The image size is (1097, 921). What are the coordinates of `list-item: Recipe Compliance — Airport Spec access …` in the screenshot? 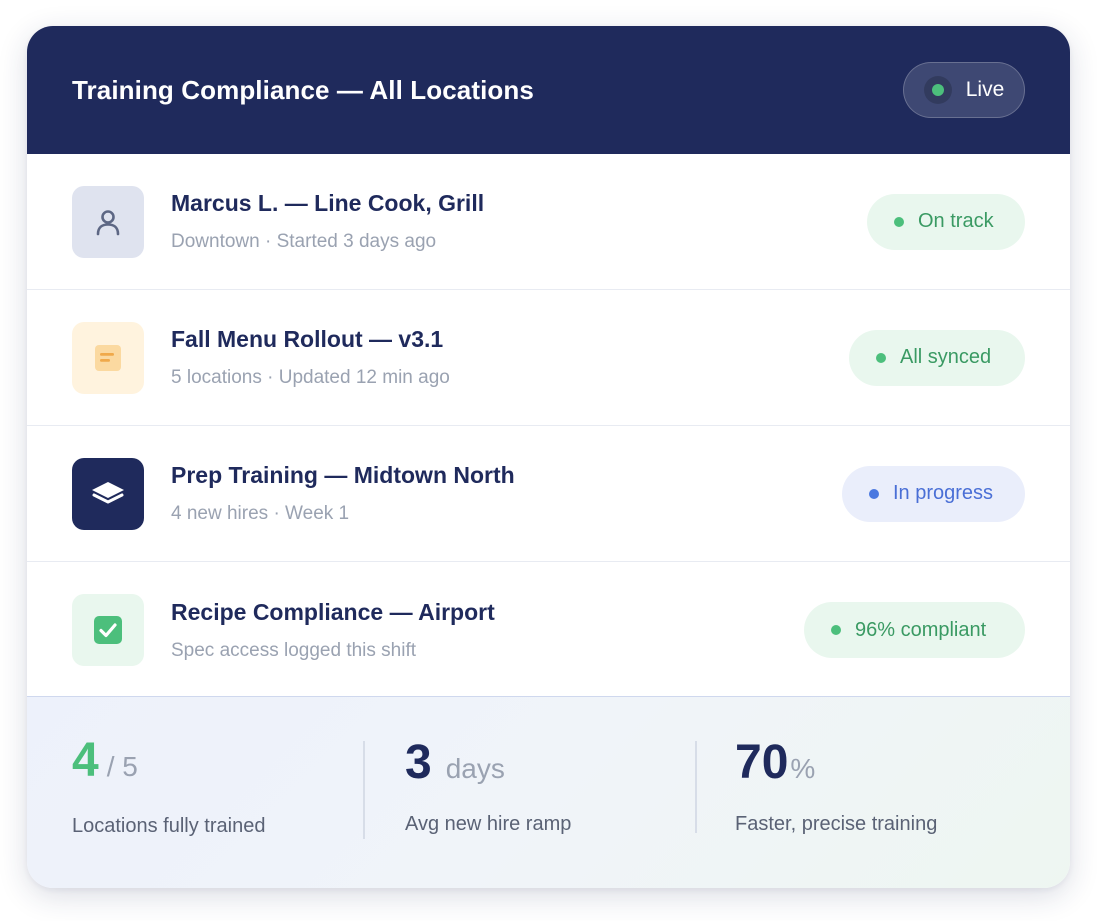 It's located at (548, 630).